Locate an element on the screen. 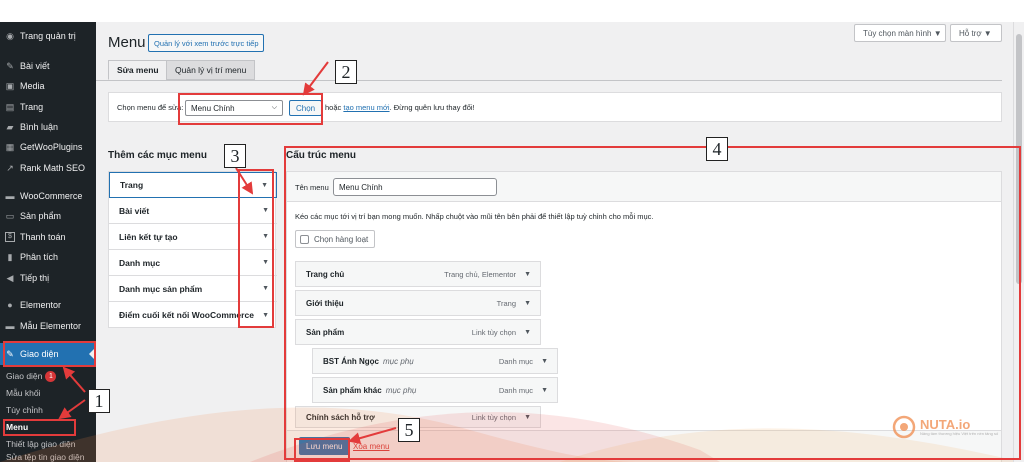 Image resolution: width=1024 pixels, height=462 pixels. sidebar-item-payments: $ Thanh toán is located at coordinates (48, 237).